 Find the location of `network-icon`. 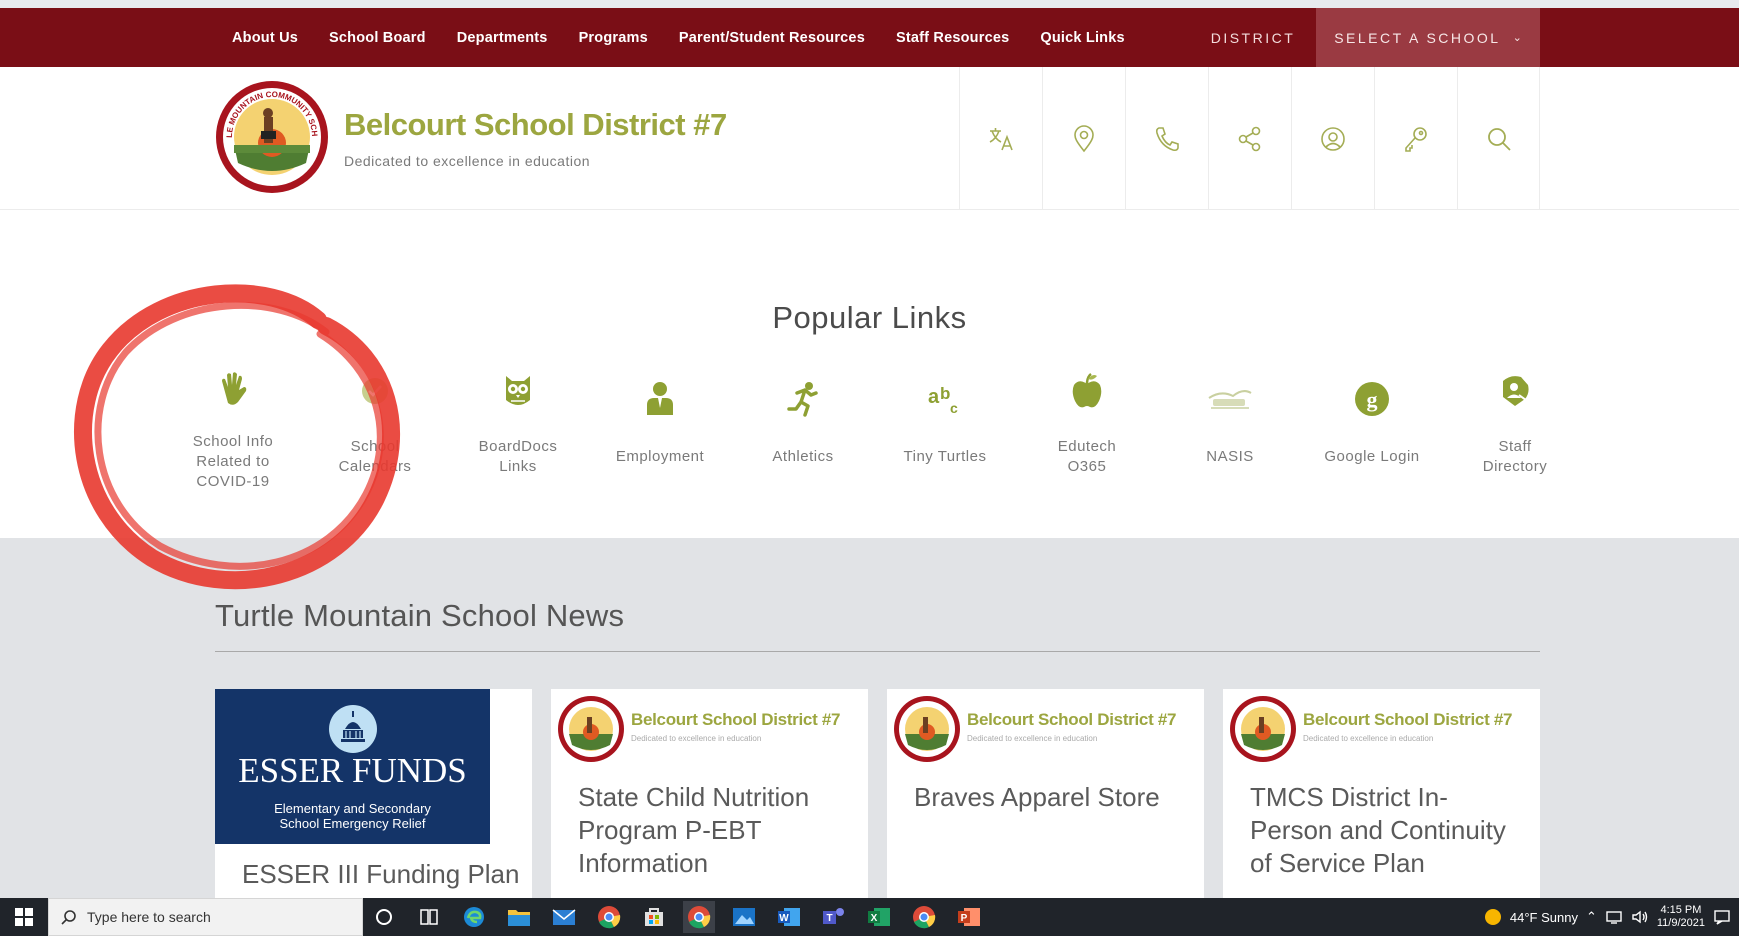

network-icon is located at coordinates (1614, 917).